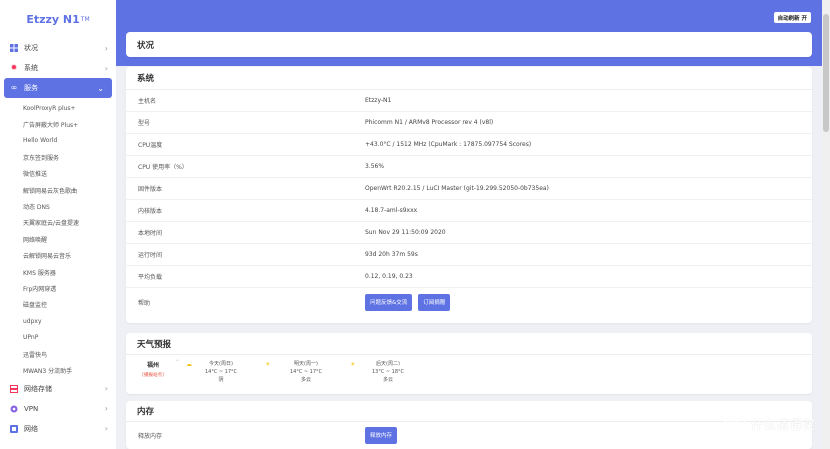 The width and height of the screenshot is (830, 449). What do you see at coordinates (469, 411) in the screenshot?
I see `memory-title: 内存` at bounding box center [469, 411].